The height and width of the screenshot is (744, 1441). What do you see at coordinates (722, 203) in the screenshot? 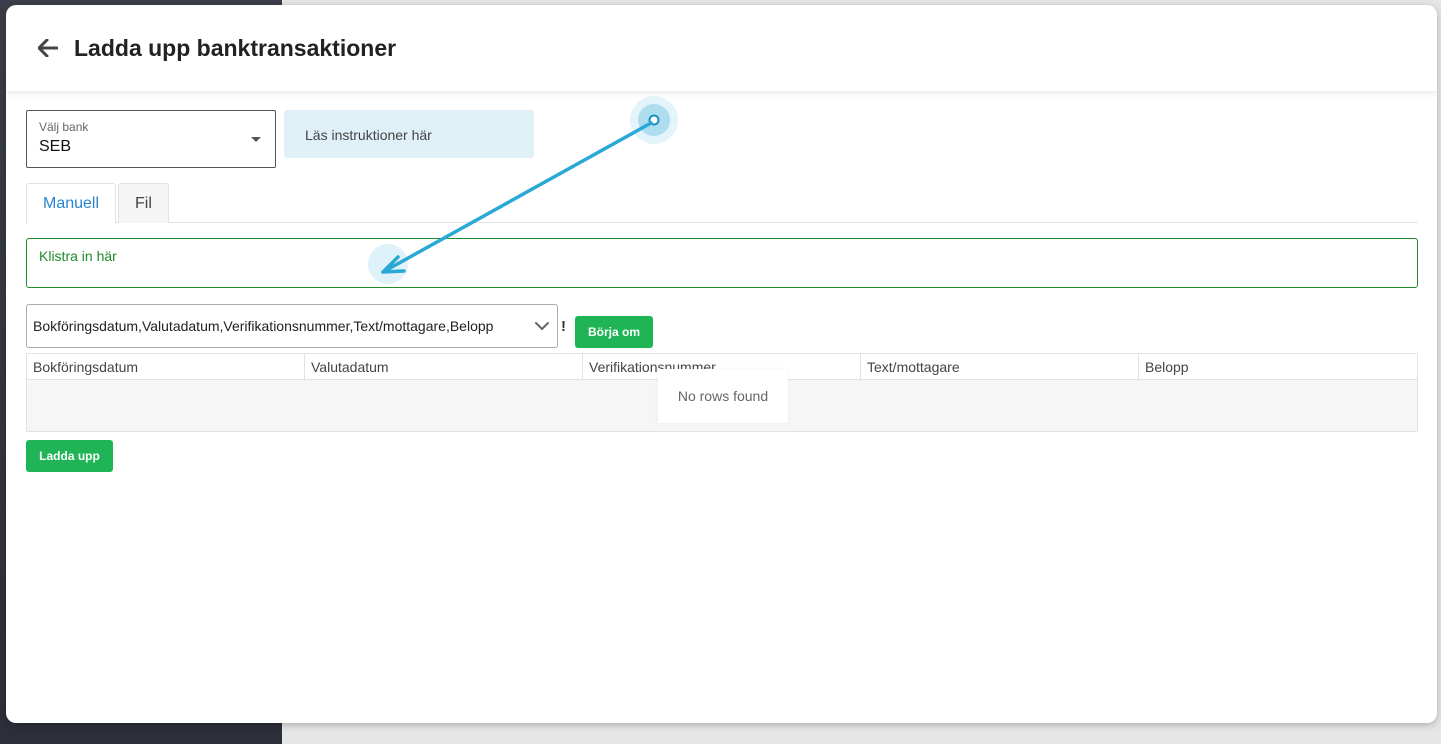
I see `input-mode-tabs: Manuell Fil` at bounding box center [722, 203].